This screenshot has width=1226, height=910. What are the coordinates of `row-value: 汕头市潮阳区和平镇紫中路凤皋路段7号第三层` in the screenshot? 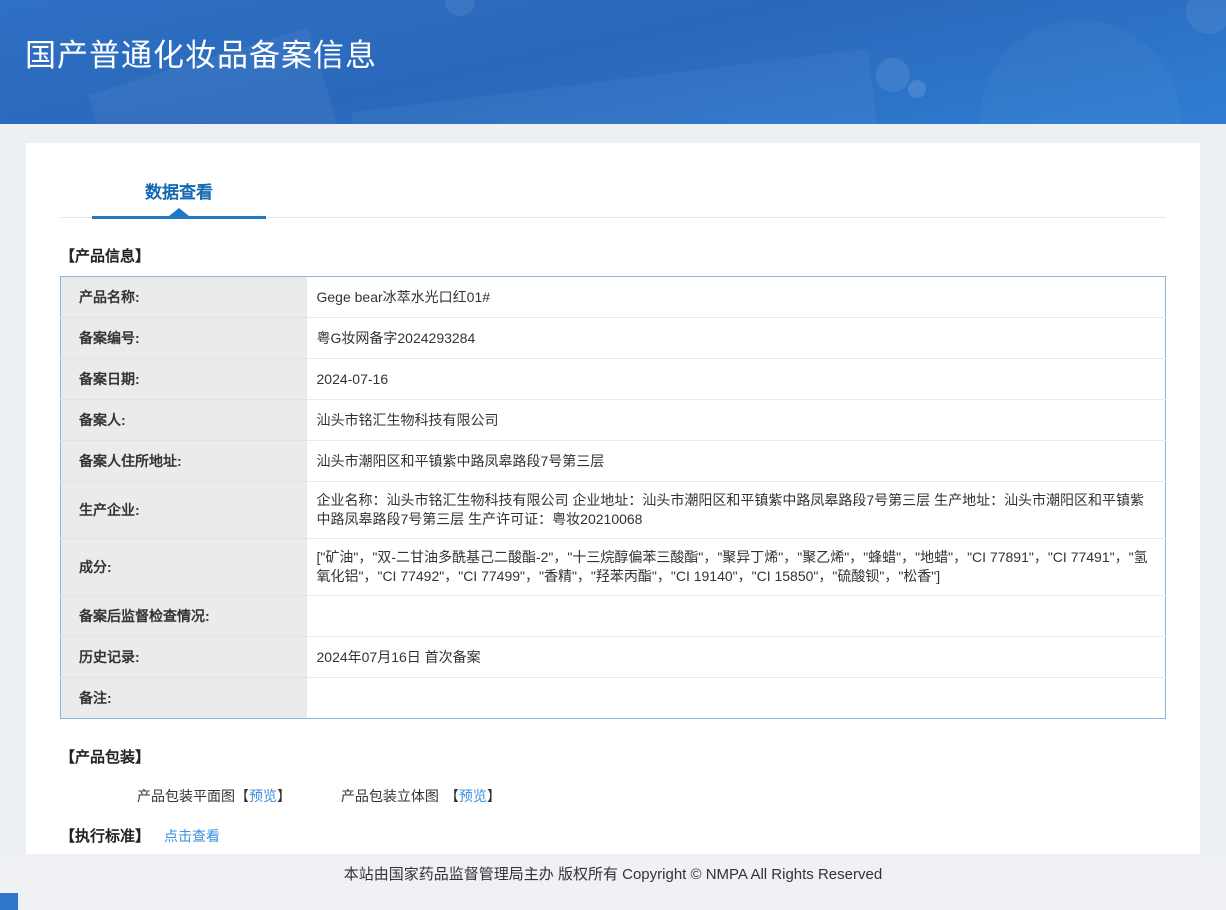 It's located at (736, 461).